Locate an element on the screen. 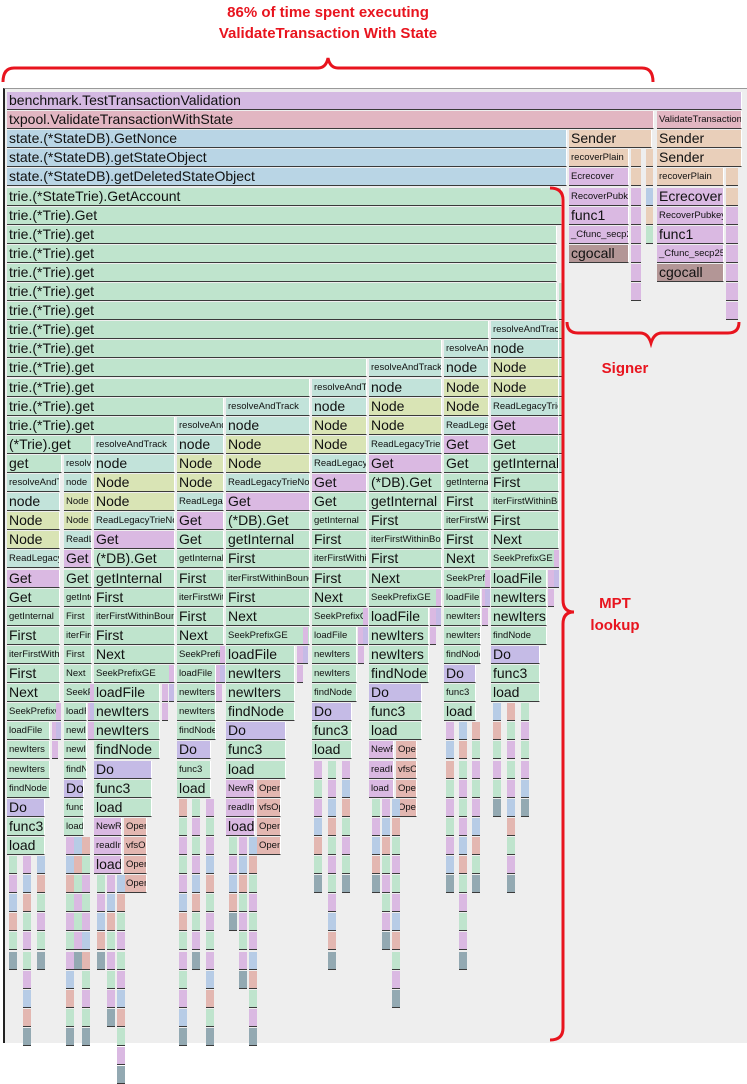  mpt-brace is located at coordinates (562, 614).